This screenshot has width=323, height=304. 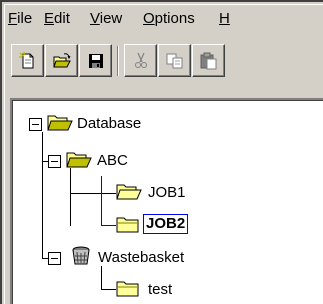 I want to click on save-disk-icon, so click(x=96, y=61).